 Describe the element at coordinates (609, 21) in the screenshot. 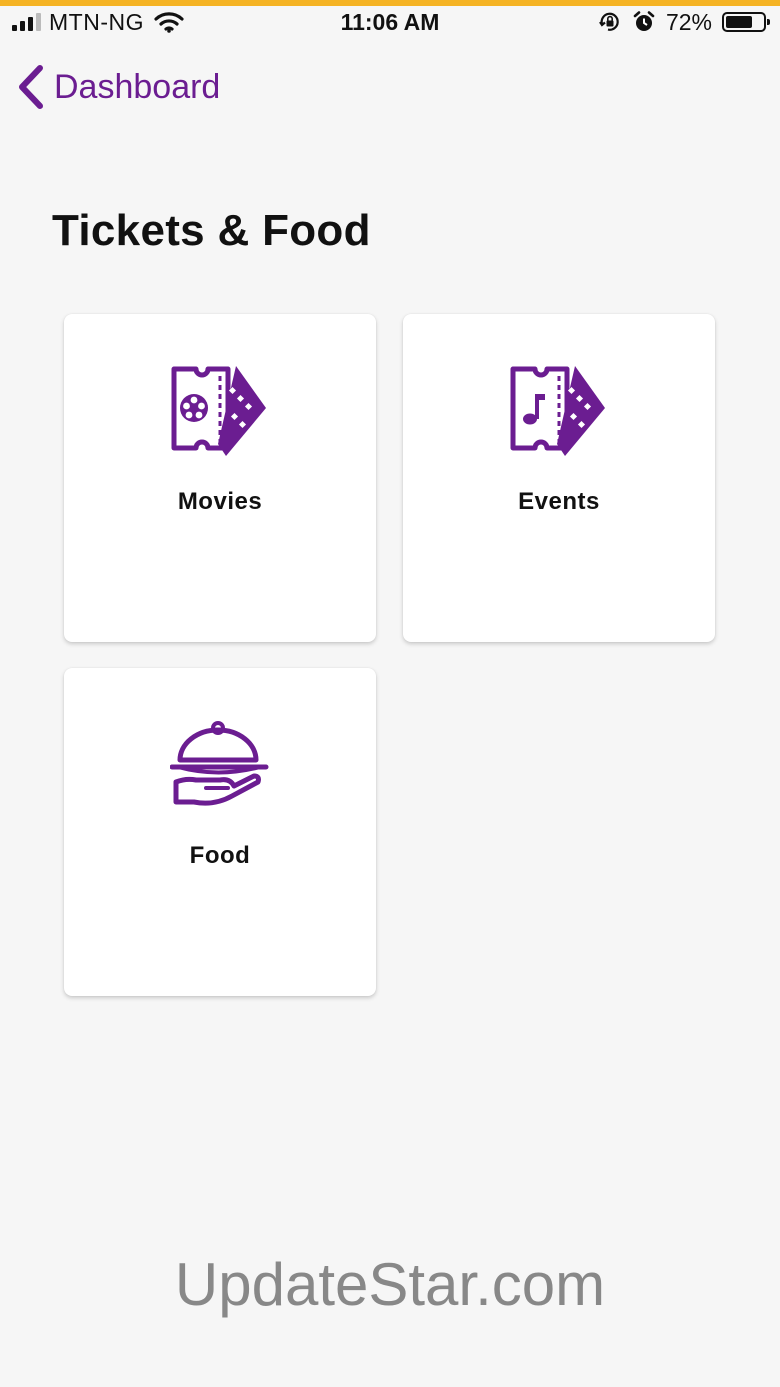

I see `orientation-lock-icon` at that location.